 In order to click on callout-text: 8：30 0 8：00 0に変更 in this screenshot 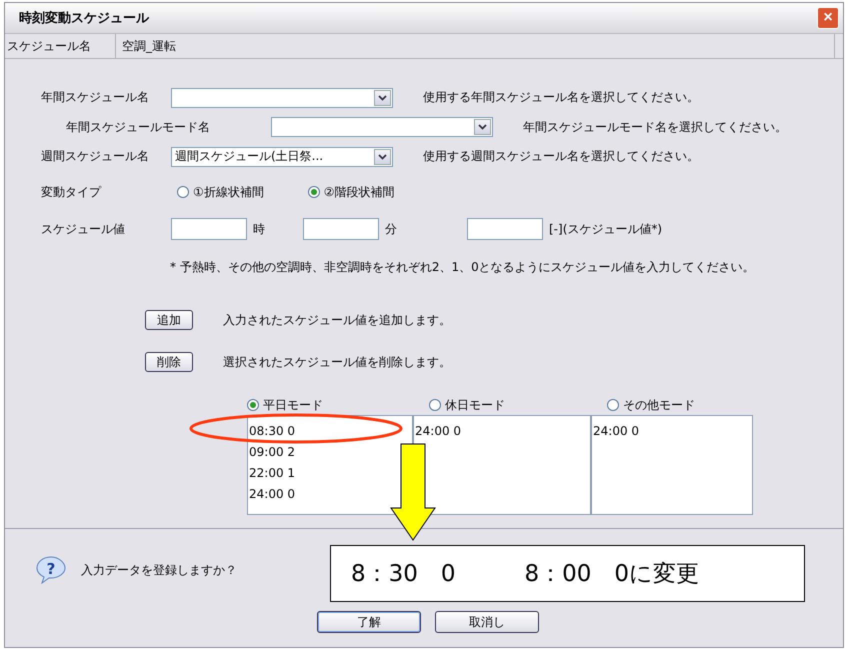, I will do `click(567, 573)`.